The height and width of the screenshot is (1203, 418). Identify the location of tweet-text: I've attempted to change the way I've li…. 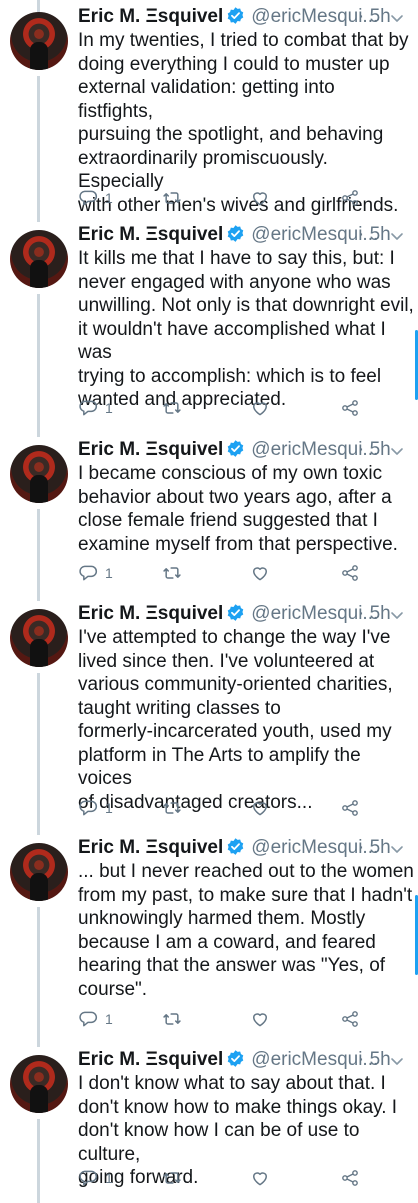
(235, 720).